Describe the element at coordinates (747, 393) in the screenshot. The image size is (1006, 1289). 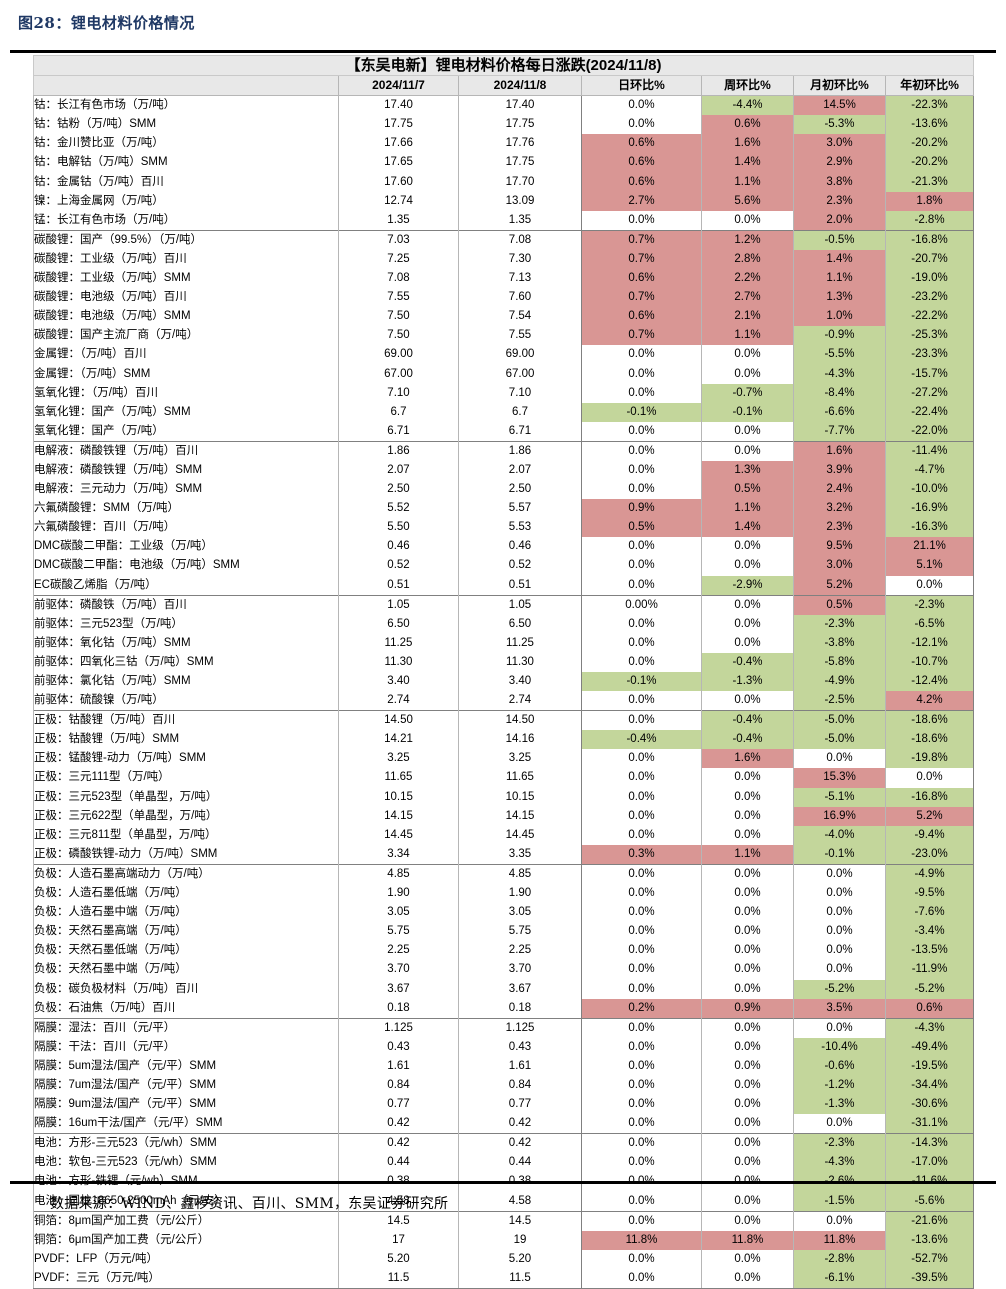
I see `cell-weekly-change: -0.7%` at that location.